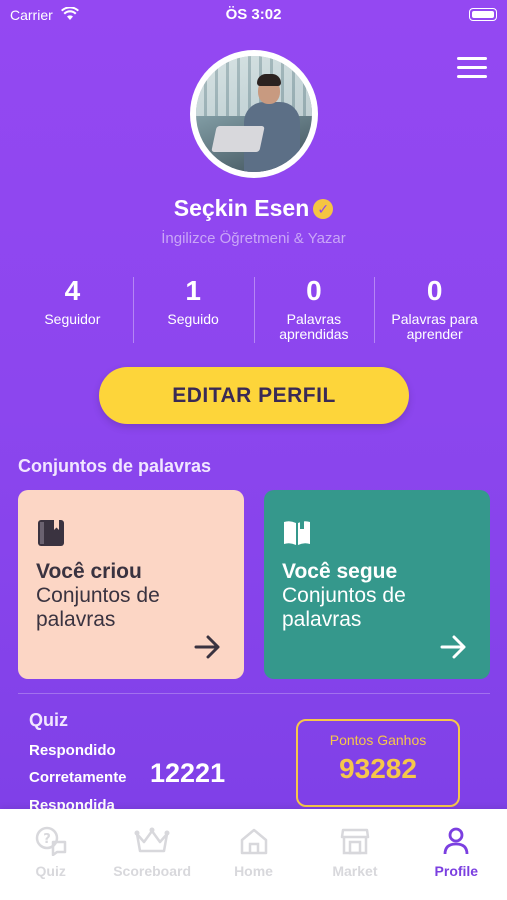 This screenshot has height=900, width=507. Describe the element at coordinates (456, 841) in the screenshot. I see `person-icon` at that location.